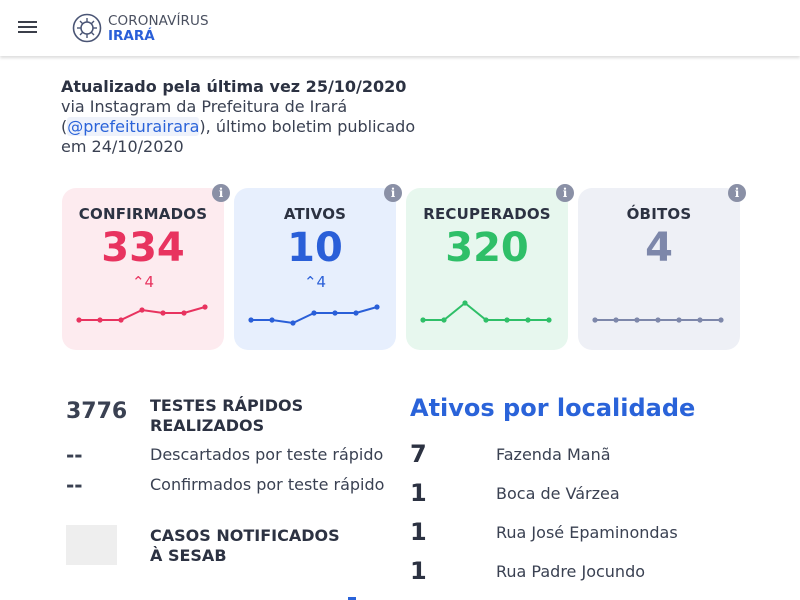 The image size is (800, 600). Describe the element at coordinates (131, 36) in the screenshot. I see `logo-city: IRARÁ` at that location.